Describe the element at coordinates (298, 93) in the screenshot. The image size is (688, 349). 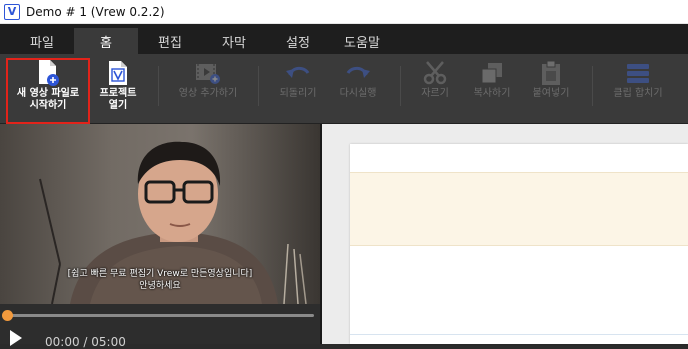
I see `undo-label: 되돌리기` at that location.